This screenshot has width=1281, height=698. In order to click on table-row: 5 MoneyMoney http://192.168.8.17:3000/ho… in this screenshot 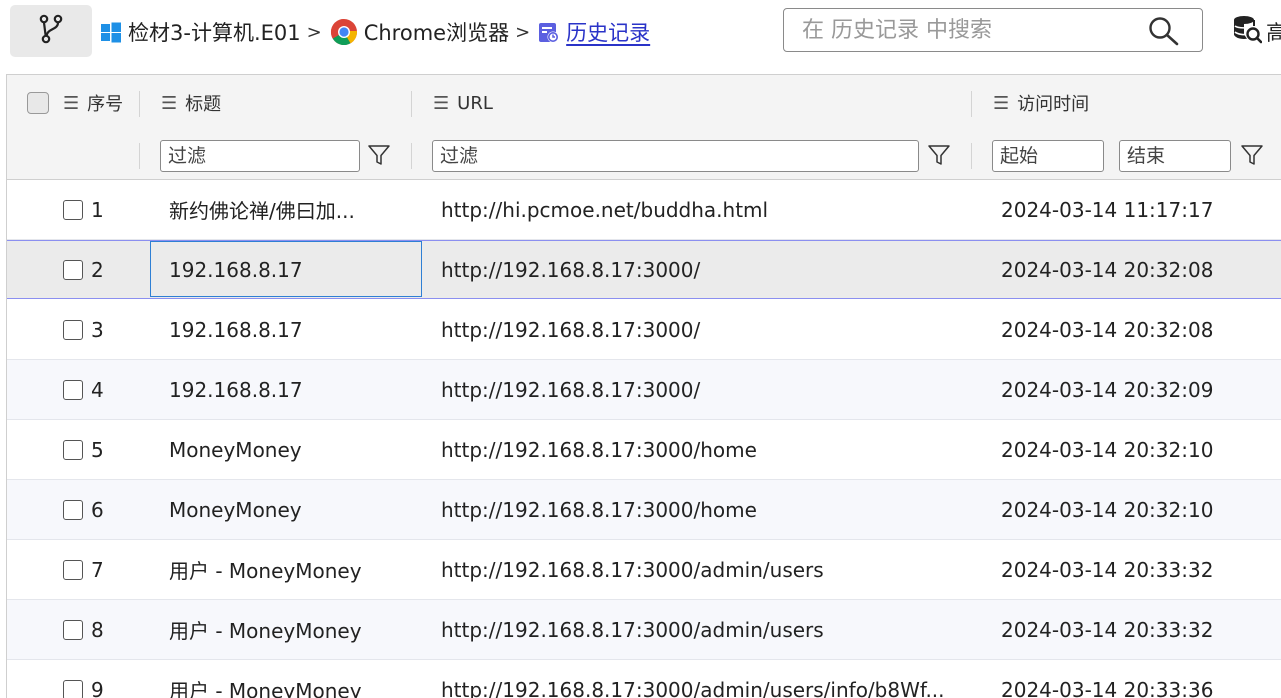, I will do `click(644, 450)`.